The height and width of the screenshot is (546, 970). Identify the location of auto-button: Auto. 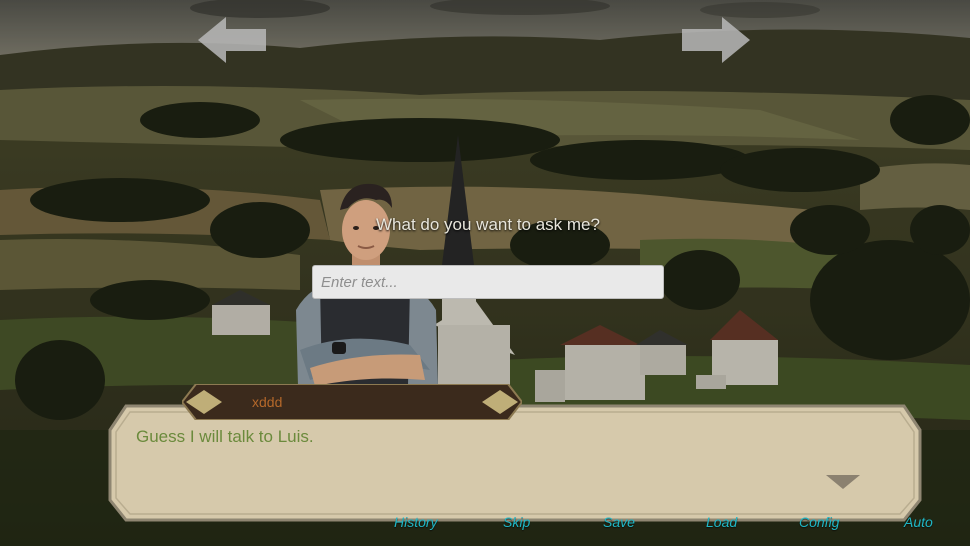
(918, 522).